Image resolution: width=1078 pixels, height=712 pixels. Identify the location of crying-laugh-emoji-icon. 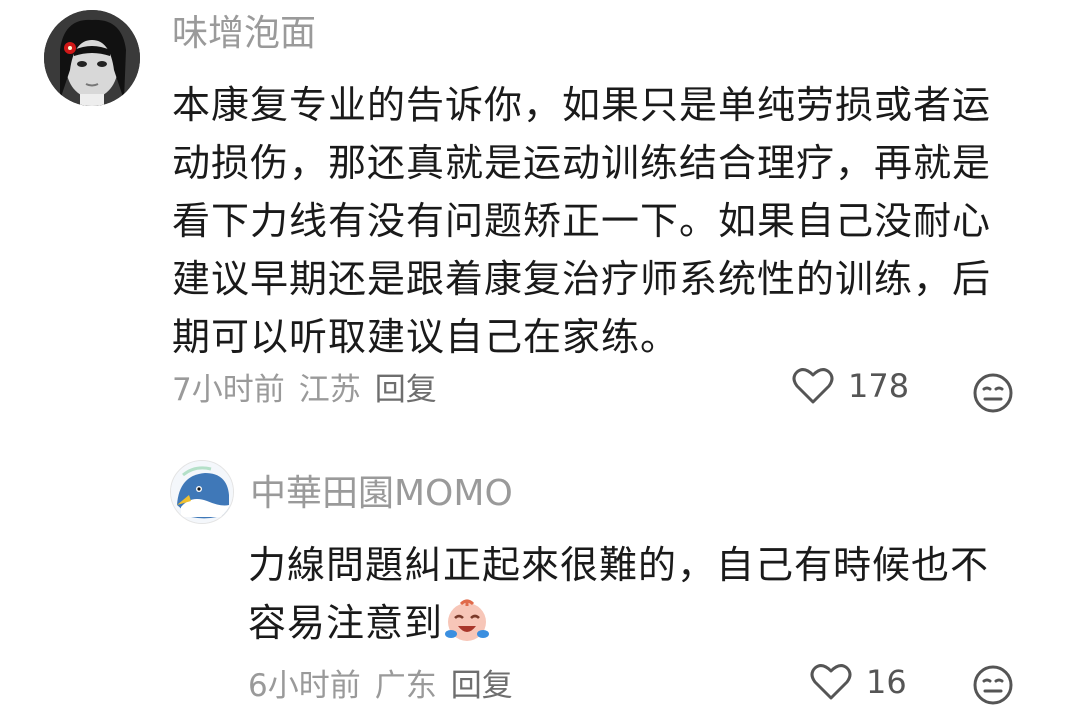
(467, 620).